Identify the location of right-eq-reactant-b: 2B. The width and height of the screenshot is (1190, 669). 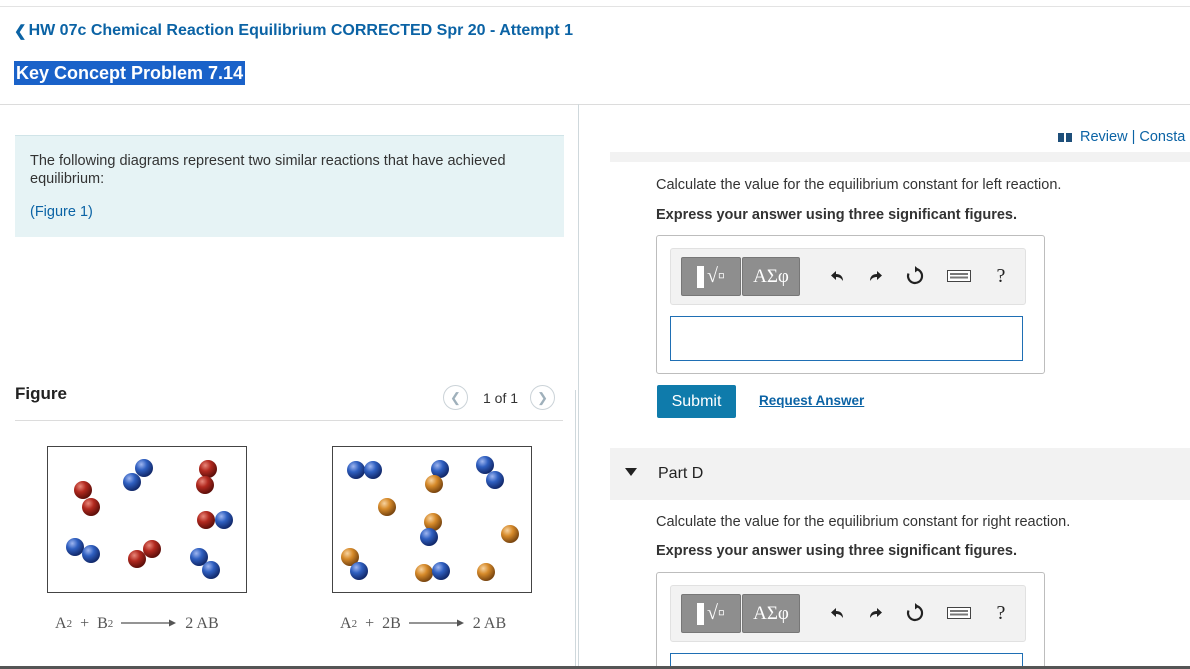
(391, 623).